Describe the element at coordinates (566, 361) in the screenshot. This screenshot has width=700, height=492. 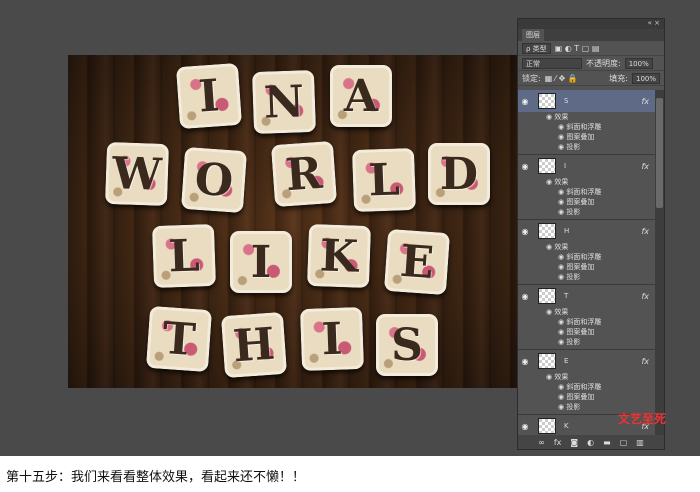
I see `layer-name: E` at that location.